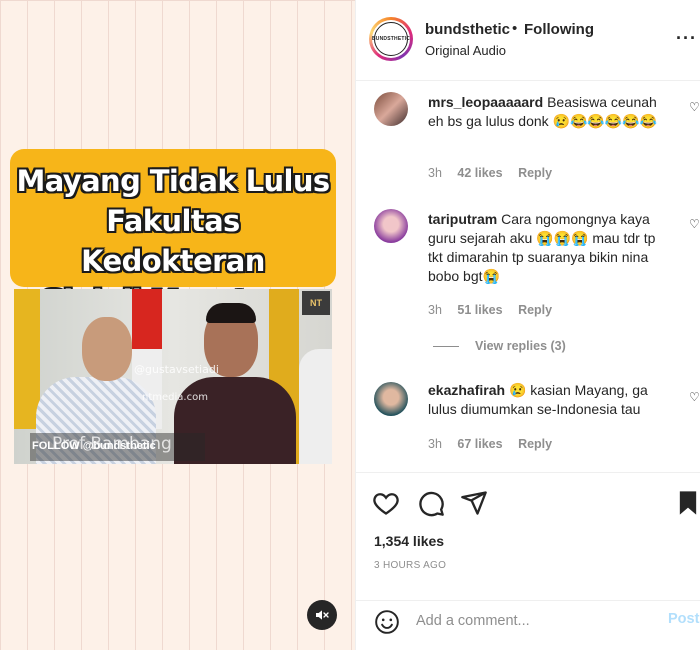 The image size is (700, 651). Describe the element at coordinates (446, 347) in the screenshot. I see `replies-divider` at that location.